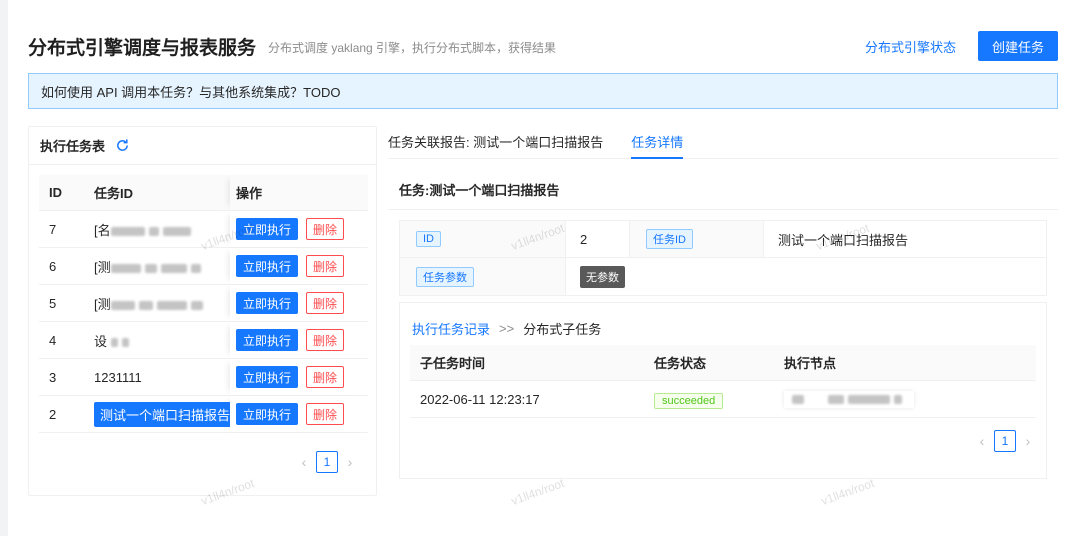 The image size is (1080, 536). I want to click on row-id: 7, so click(53, 229).